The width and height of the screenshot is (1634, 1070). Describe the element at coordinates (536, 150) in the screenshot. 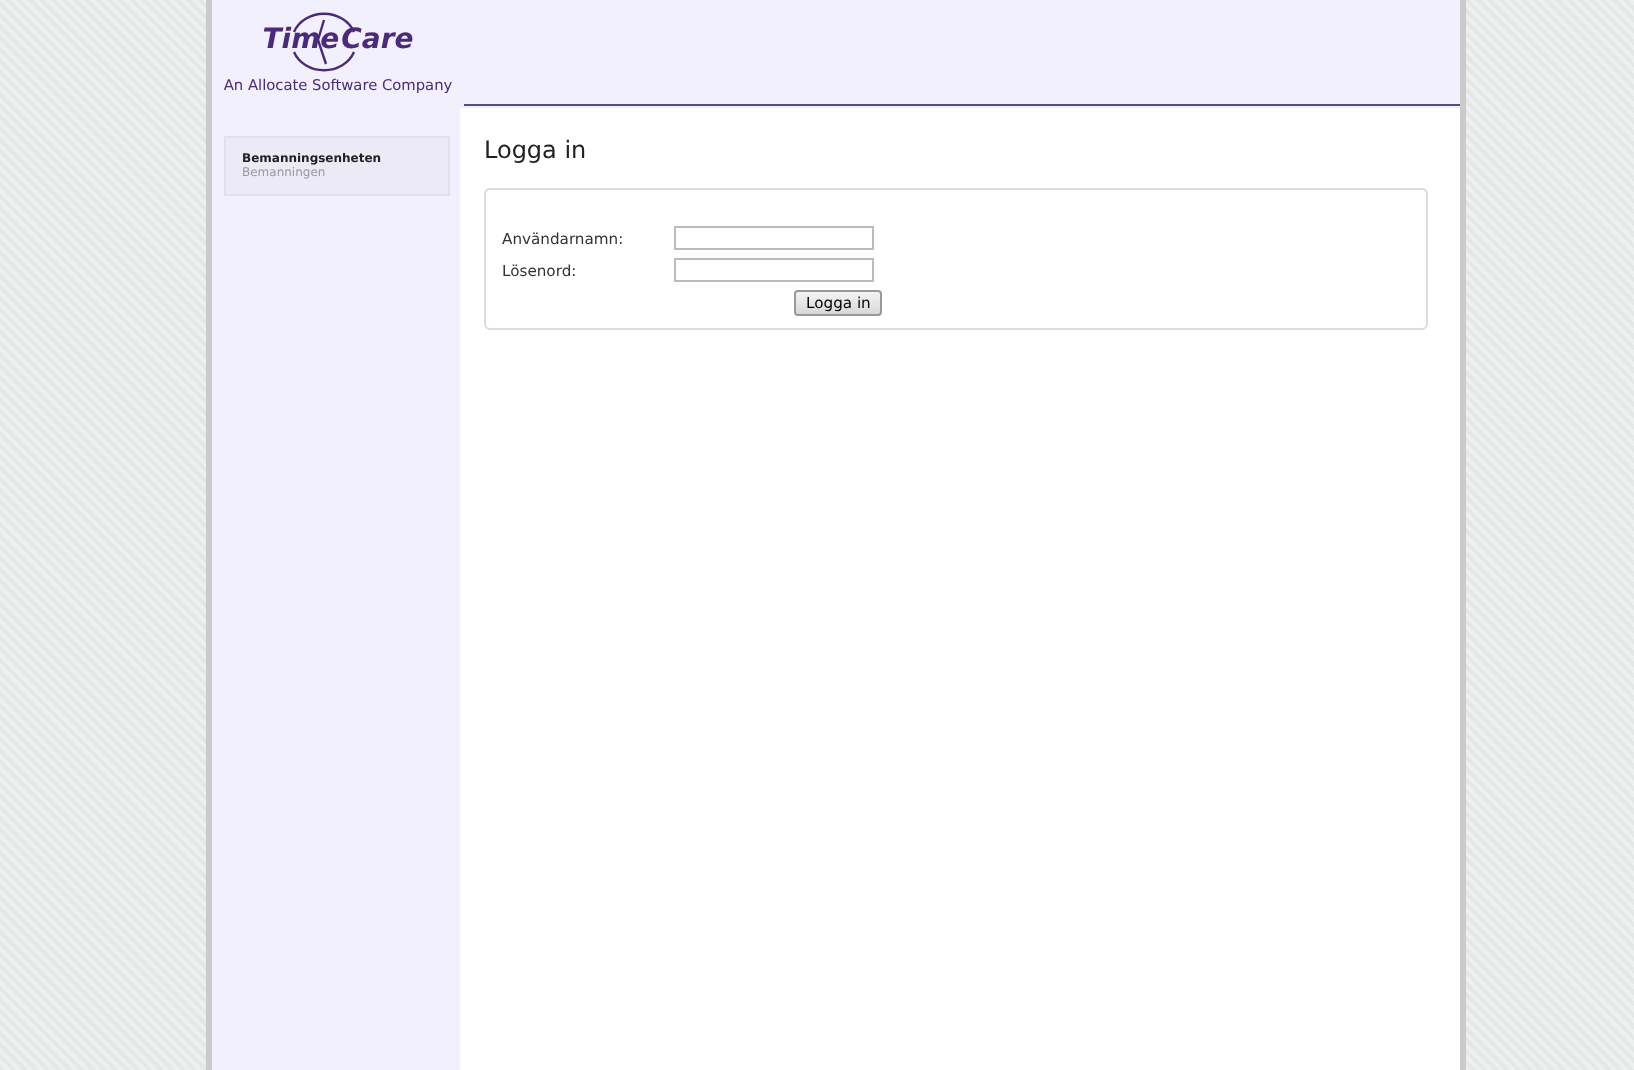

I see `page-title: Logga in` at that location.